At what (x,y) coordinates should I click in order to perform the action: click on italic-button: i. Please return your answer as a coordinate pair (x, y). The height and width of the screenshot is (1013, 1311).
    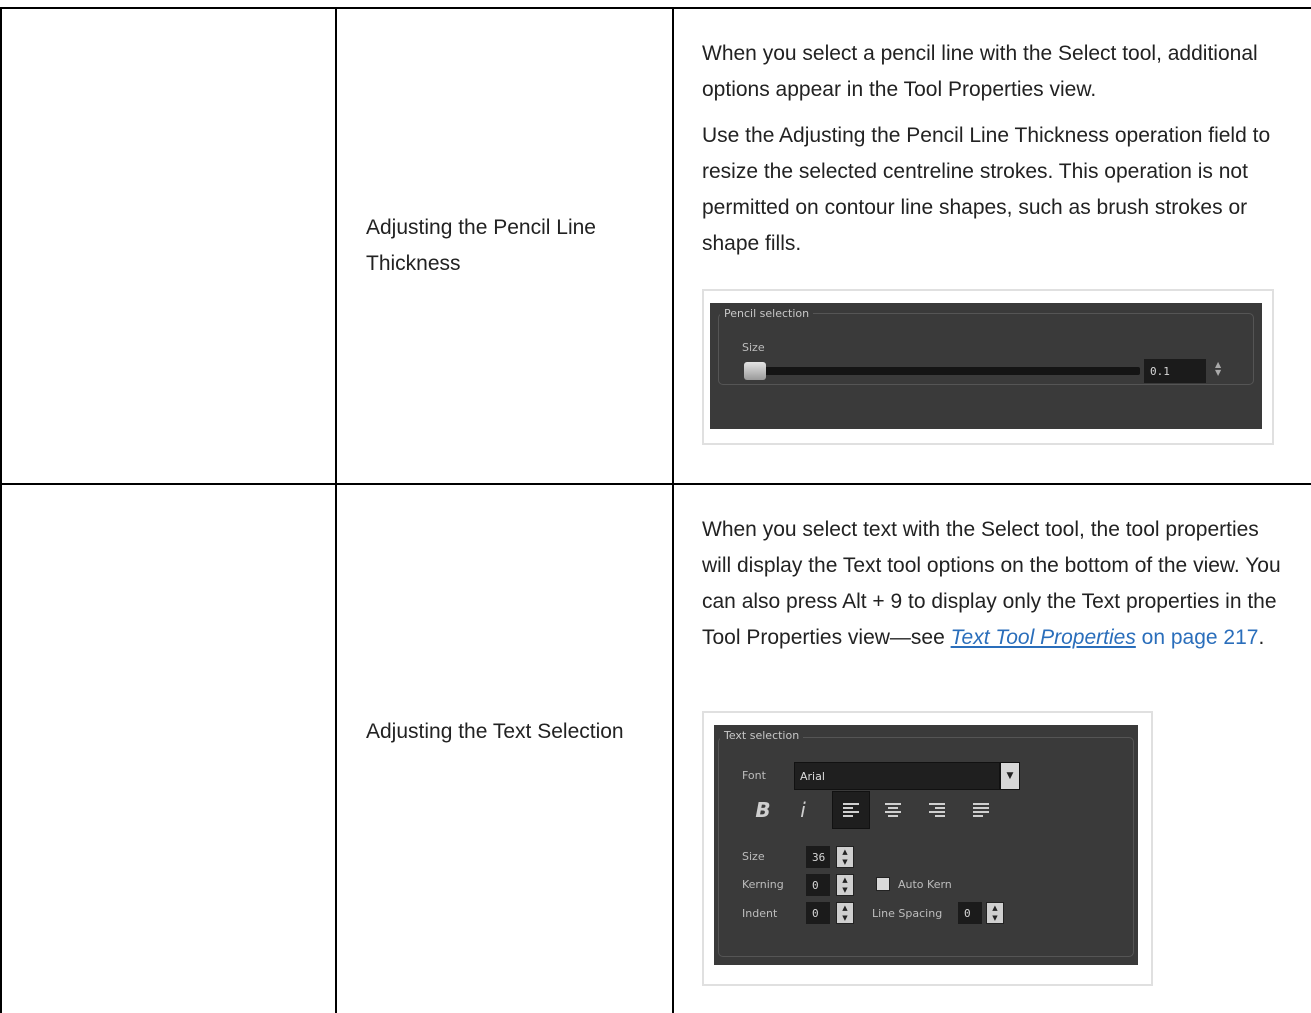
    Looking at the image, I should click on (803, 810).